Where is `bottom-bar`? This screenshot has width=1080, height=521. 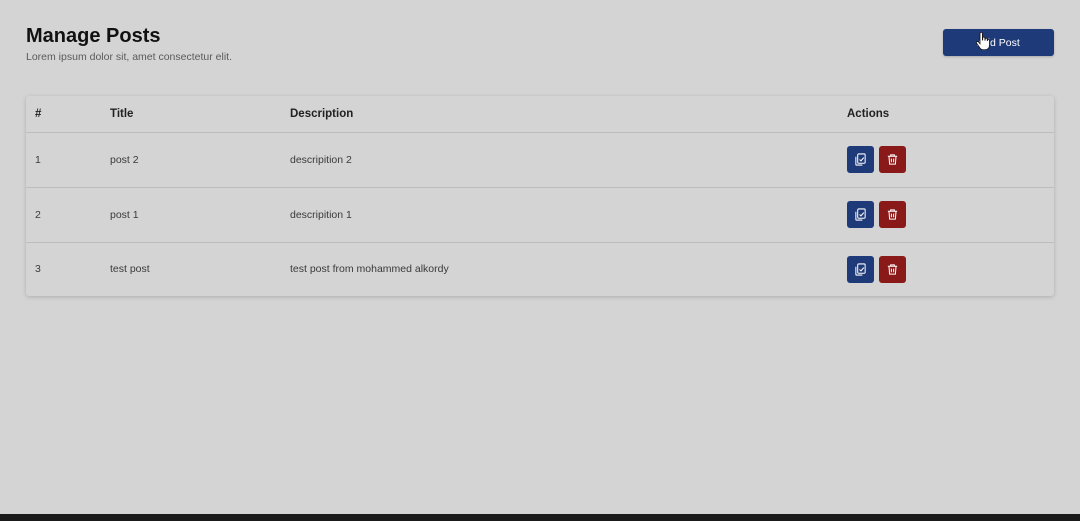 bottom-bar is located at coordinates (540, 517).